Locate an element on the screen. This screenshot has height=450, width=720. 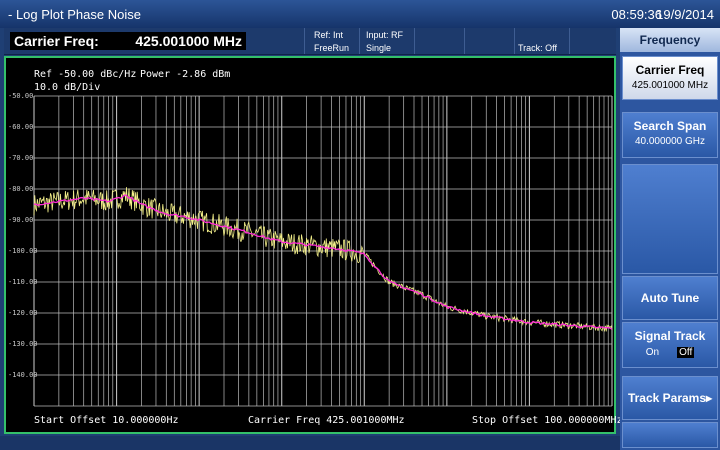
y-tick-label: -110.00 is located at coordinates (23, 282).